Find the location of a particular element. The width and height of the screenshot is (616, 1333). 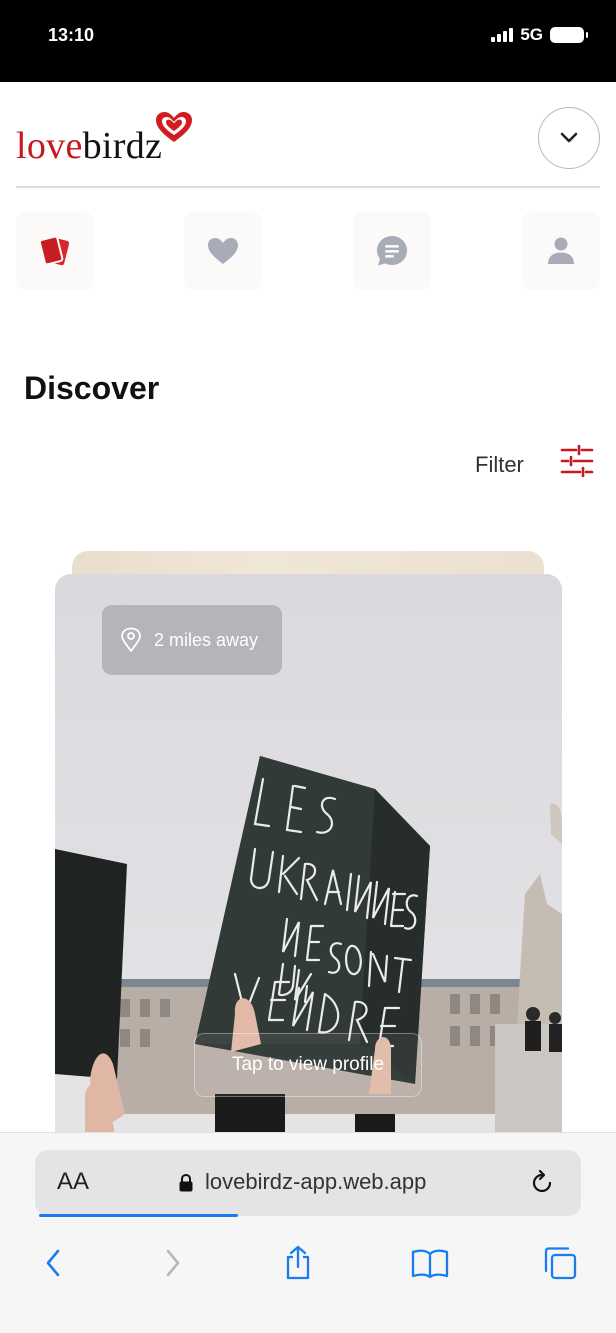

forward-button is located at coordinates (173, 1263).